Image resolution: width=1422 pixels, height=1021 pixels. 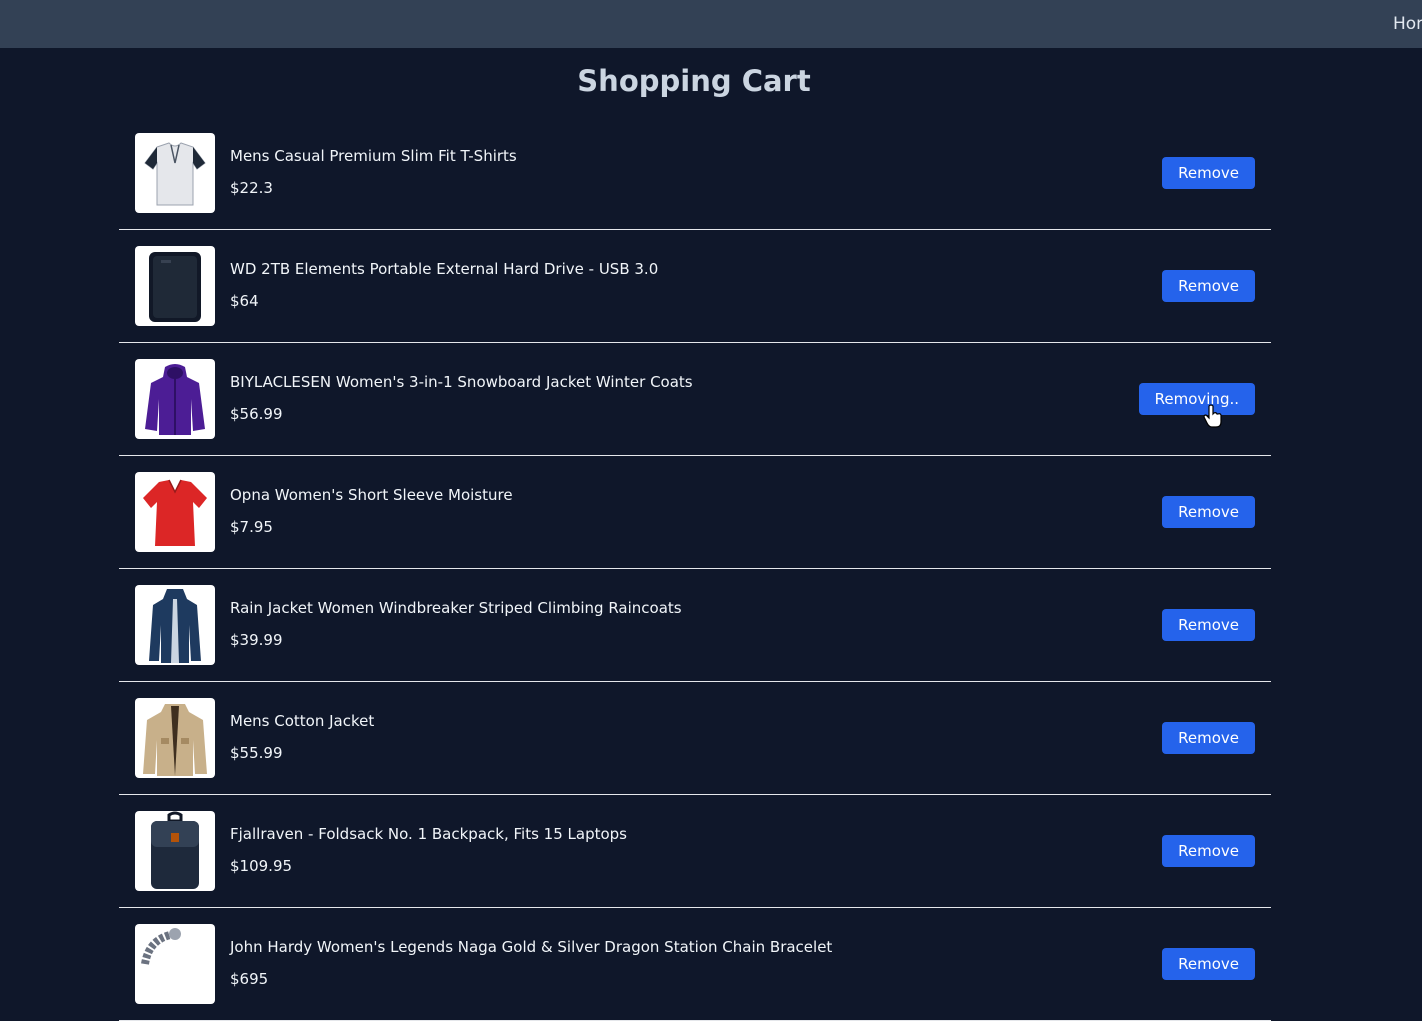 I want to click on item-price: $695, so click(x=249, y=979).